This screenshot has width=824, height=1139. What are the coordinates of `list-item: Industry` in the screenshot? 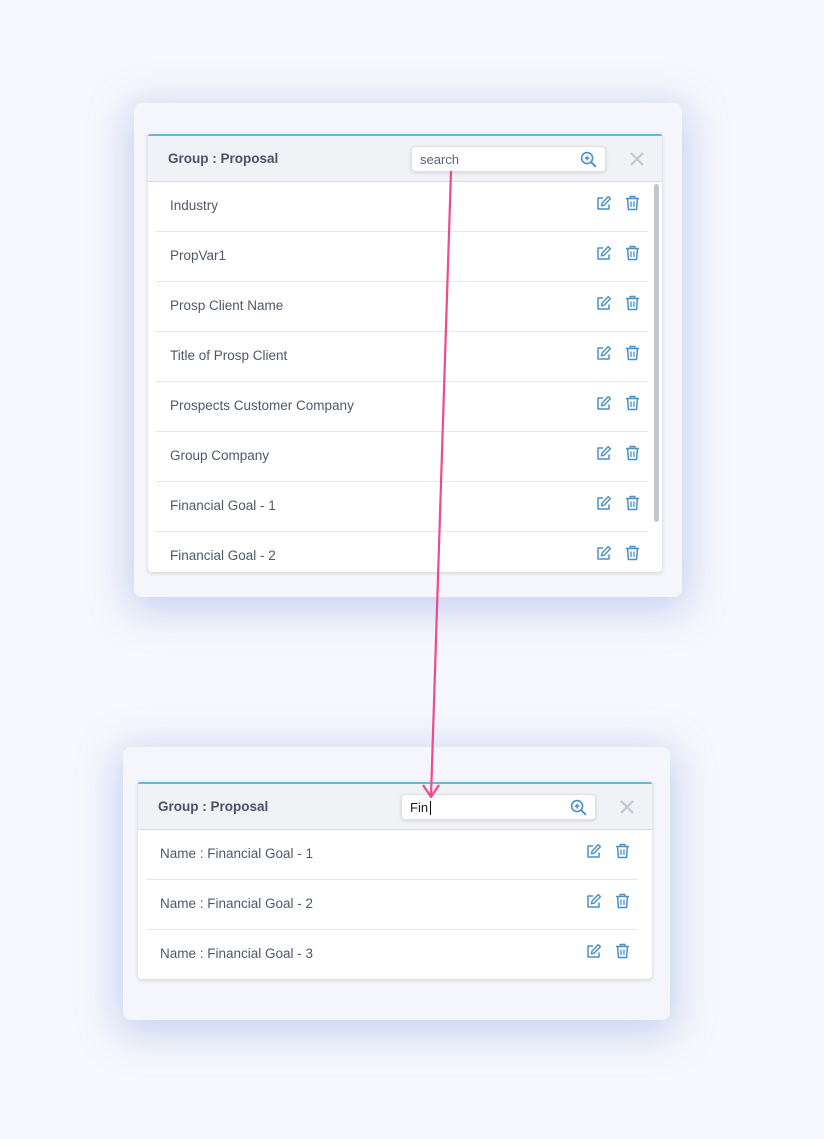 It's located at (402, 207).